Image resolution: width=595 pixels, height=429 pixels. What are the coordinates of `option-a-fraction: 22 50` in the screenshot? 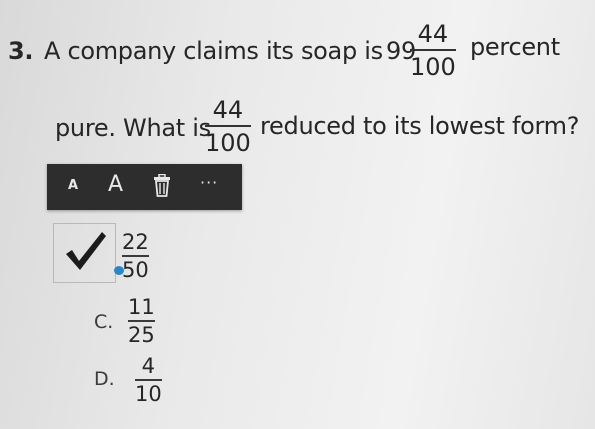 It's located at (135, 256).